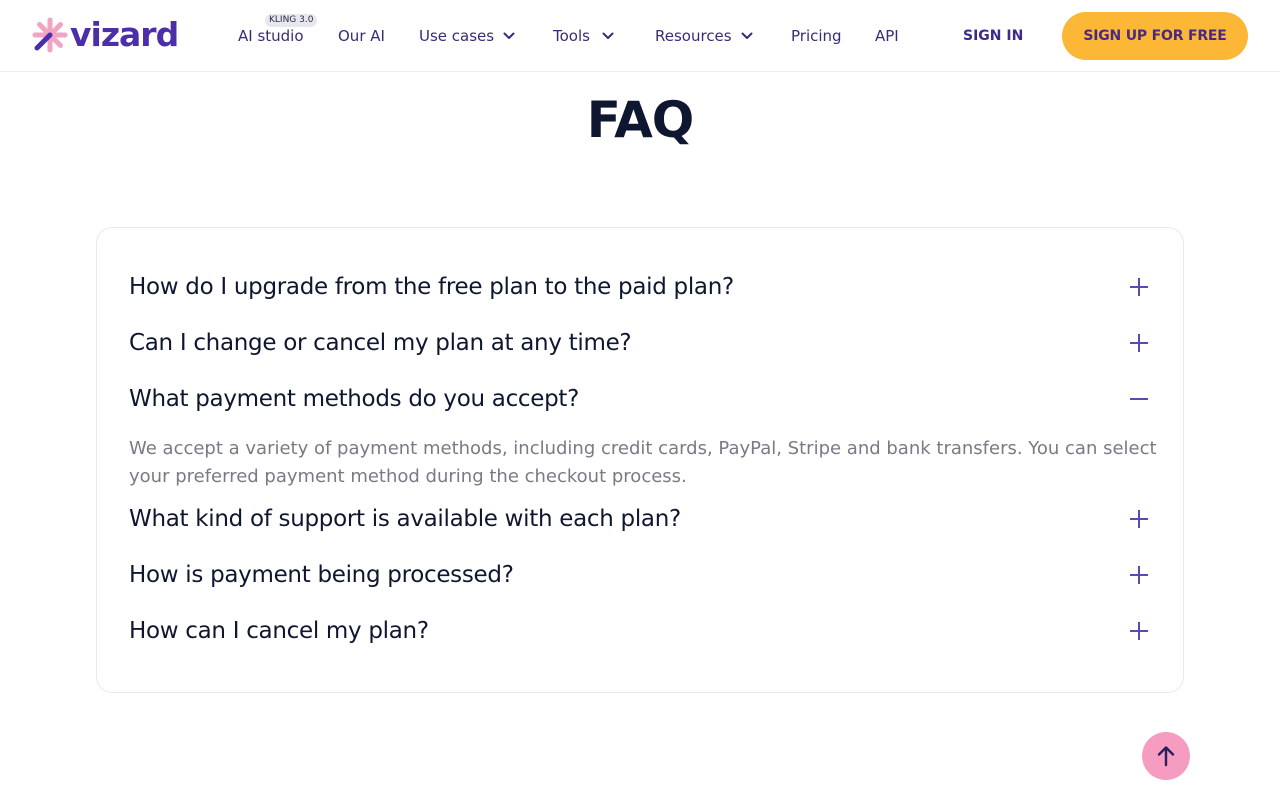  I want to click on nav-item-api: API, so click(887, 36).